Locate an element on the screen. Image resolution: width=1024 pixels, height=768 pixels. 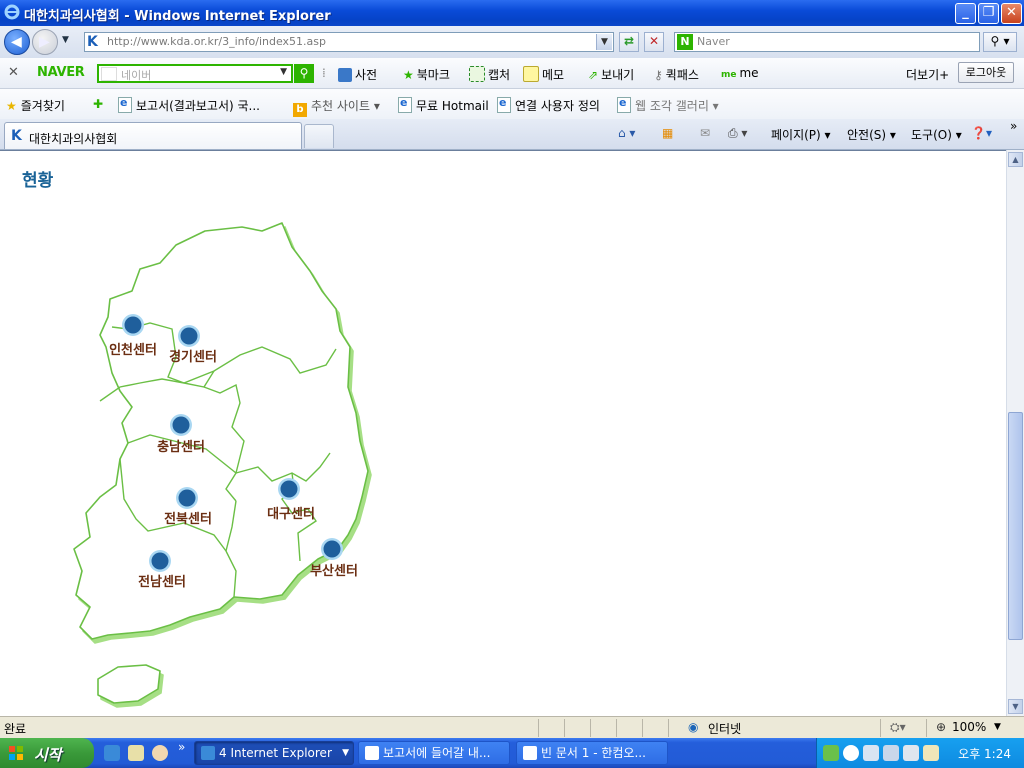
new-tab-button is located at coordinates (319, 136).